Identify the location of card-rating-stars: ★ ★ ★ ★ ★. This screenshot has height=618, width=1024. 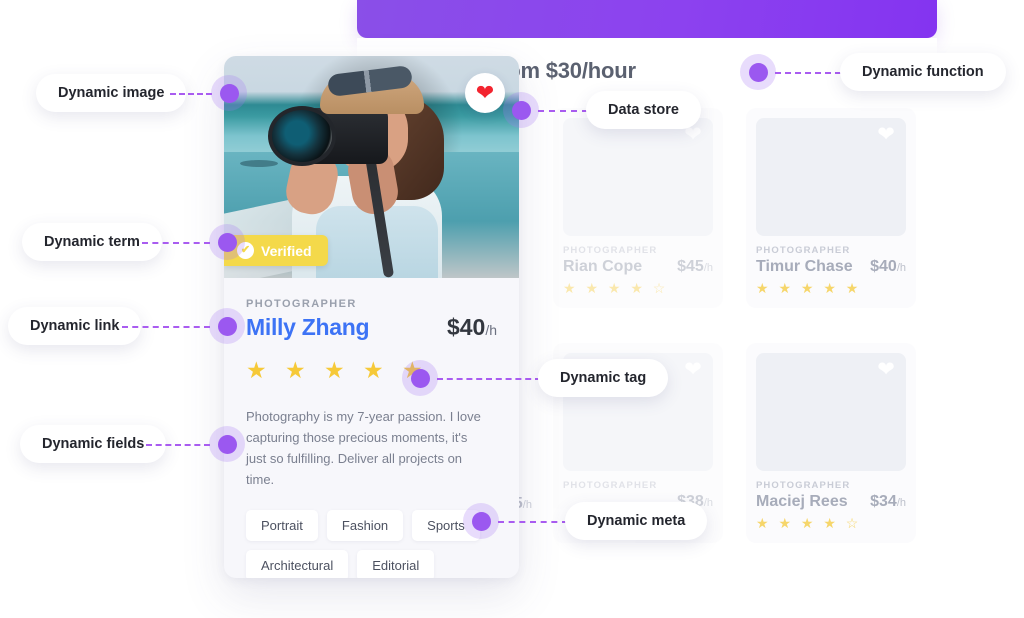
(809, 288).